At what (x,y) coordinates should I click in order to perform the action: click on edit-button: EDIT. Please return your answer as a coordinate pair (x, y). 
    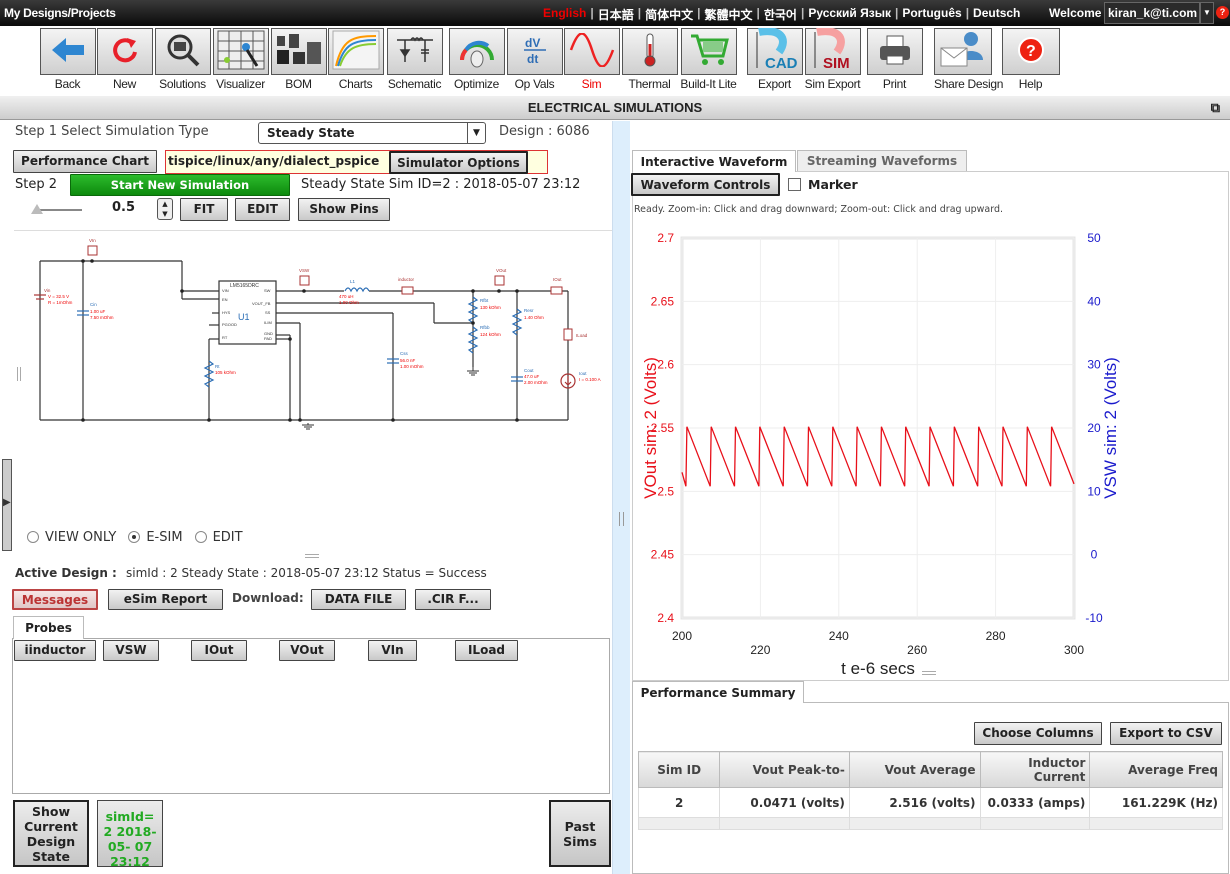
    Looking at the image, I should click on (262, 209).